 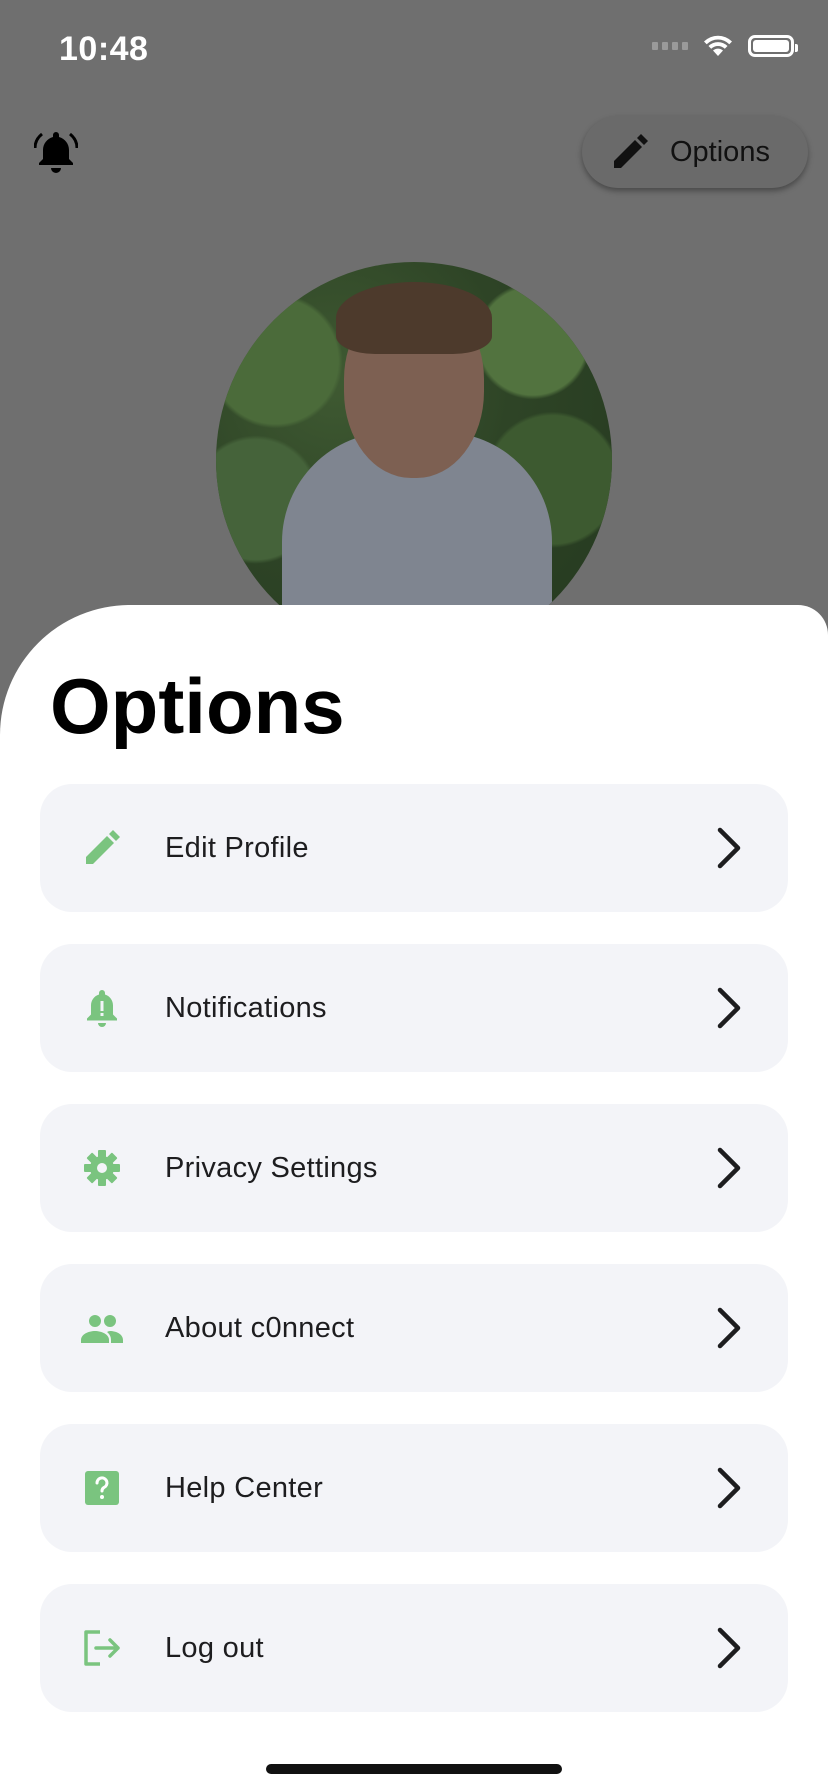 What do you see at coordinates (414, 50) in the screenshot?
I see `status-bar: 10:48` at bounding box center [414, 50].